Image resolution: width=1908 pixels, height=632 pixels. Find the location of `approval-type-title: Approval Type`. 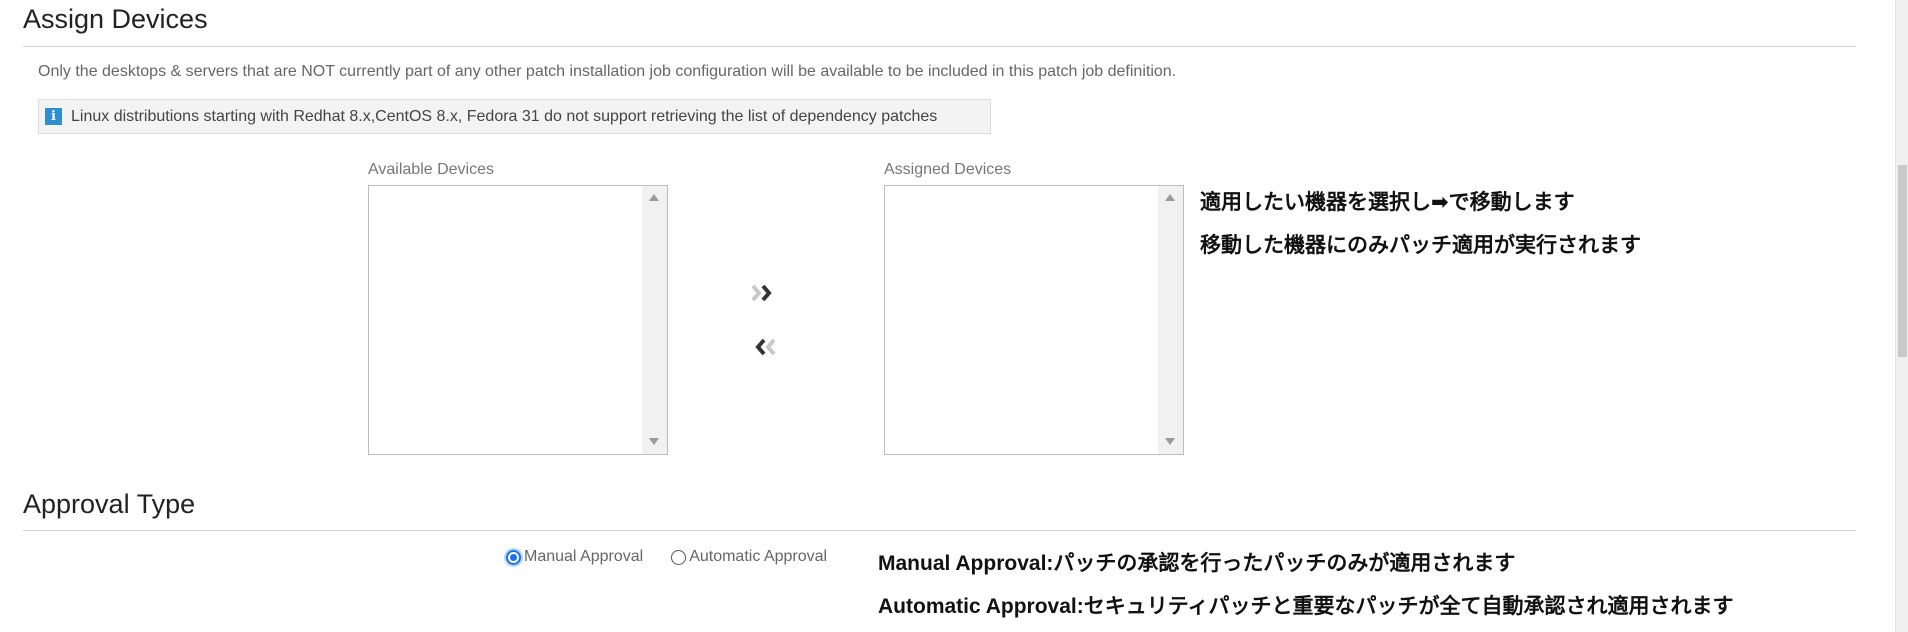

approval-type-title: Approval Type is located at coordinates (109, 504).